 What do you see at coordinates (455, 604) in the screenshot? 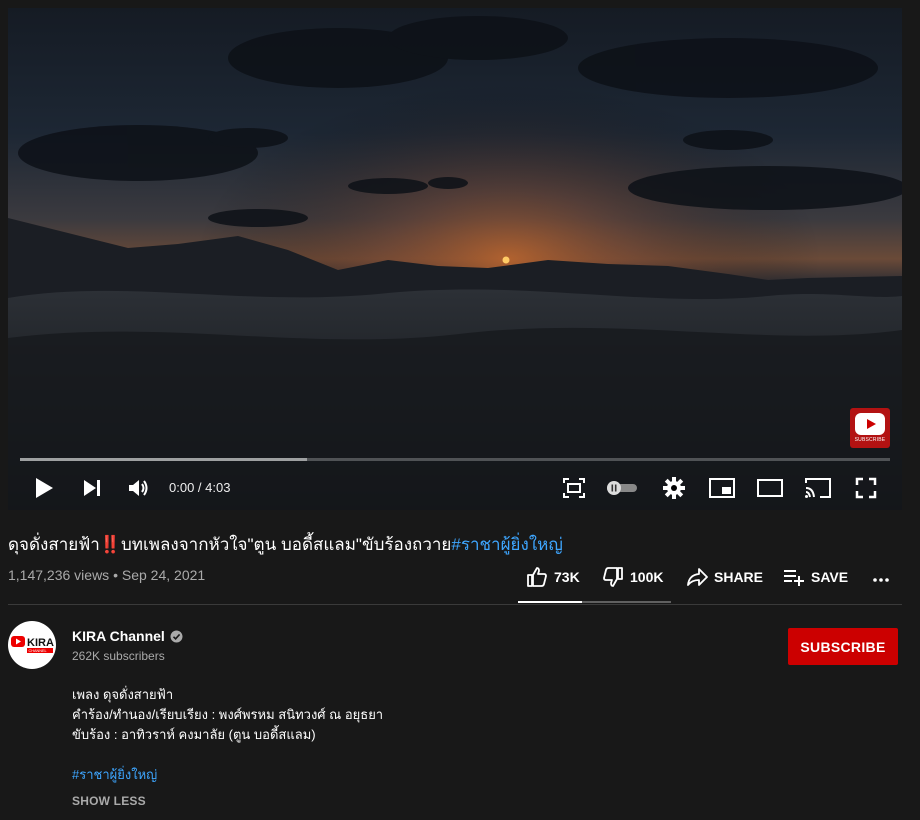
I see `divider` at bounding box center [455, 604].